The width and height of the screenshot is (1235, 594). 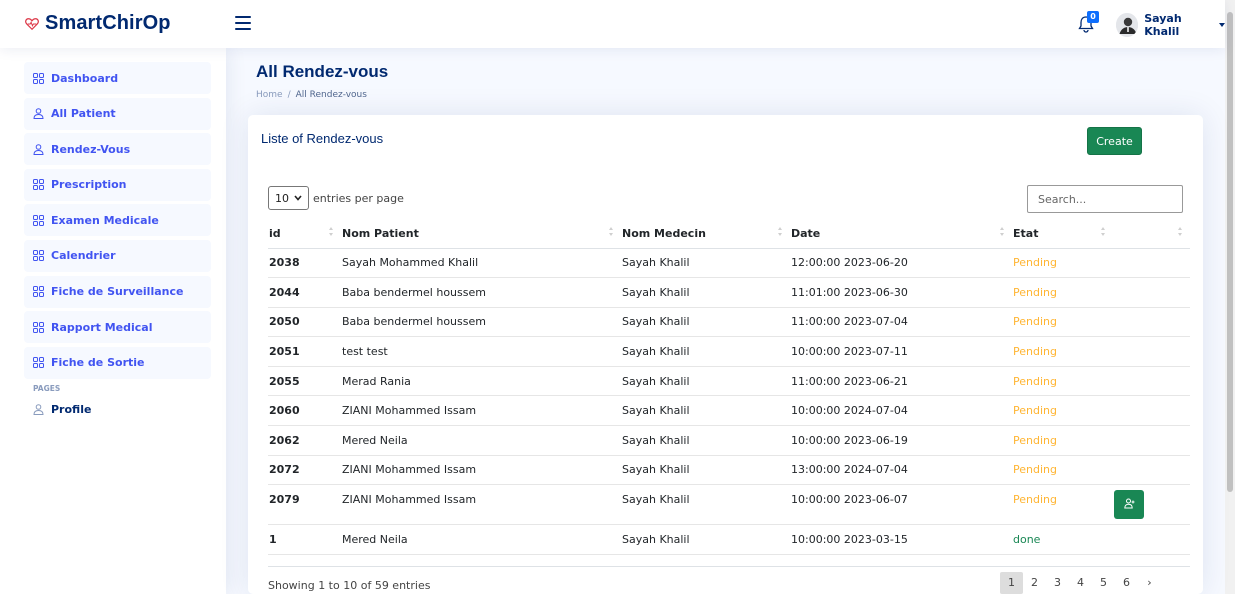 I want to click on assign-user-button, so click(x=1129, y=505).